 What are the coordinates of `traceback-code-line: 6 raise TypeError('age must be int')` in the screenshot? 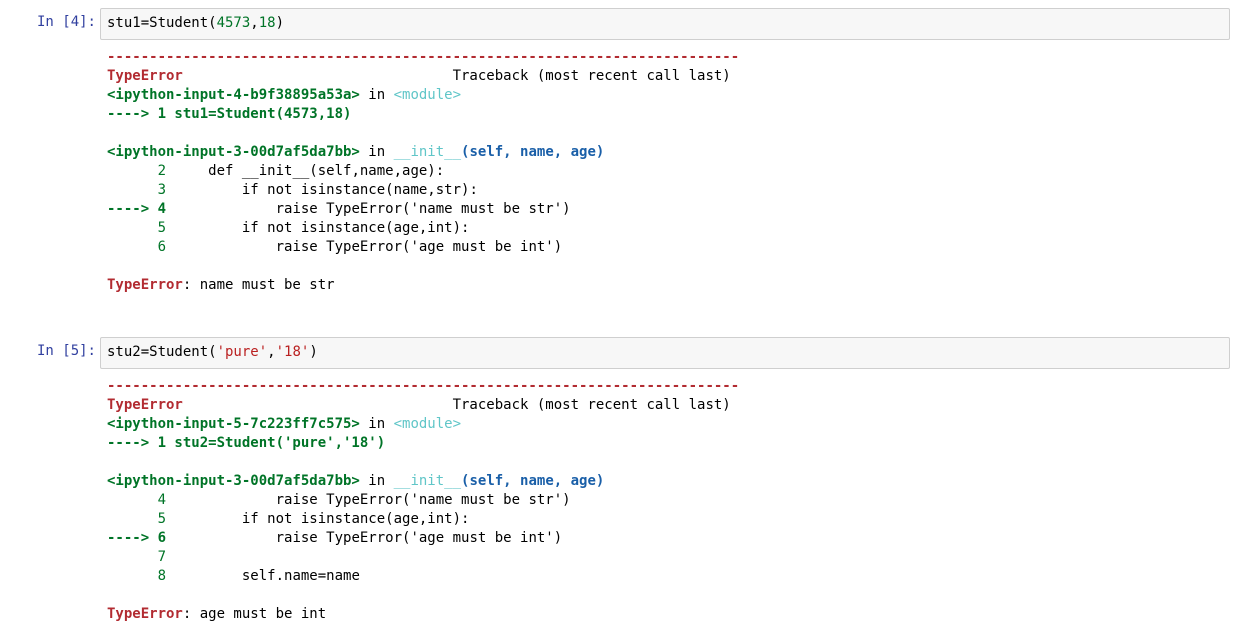 It's located at (335, 247).